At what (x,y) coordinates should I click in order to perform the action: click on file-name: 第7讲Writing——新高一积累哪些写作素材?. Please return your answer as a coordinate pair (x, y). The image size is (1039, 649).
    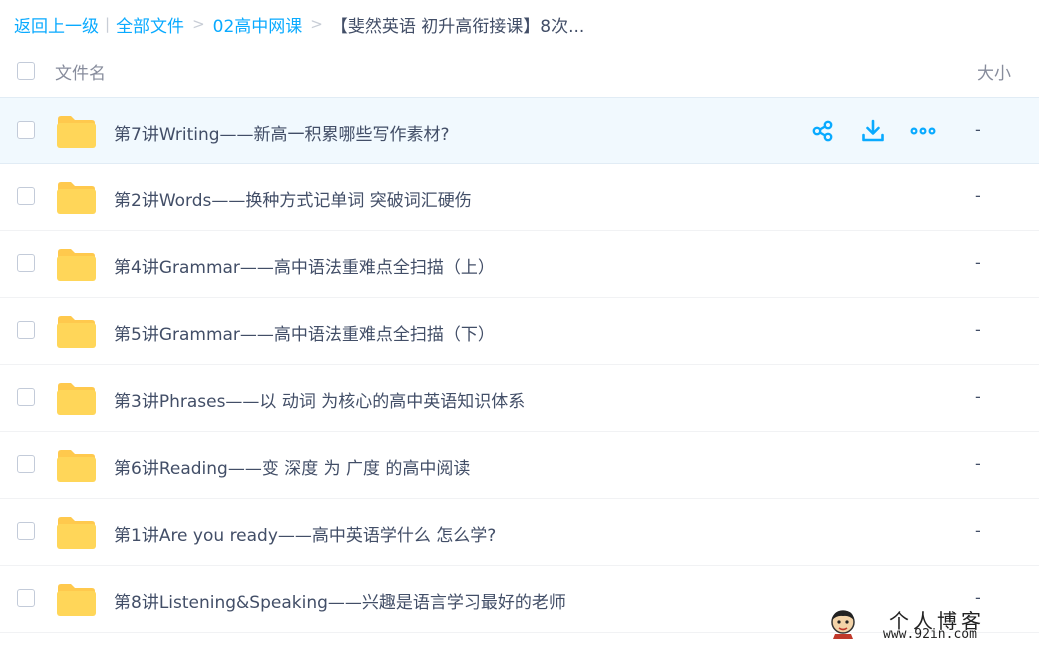
    Looking at the image, I should click on (282, 132).